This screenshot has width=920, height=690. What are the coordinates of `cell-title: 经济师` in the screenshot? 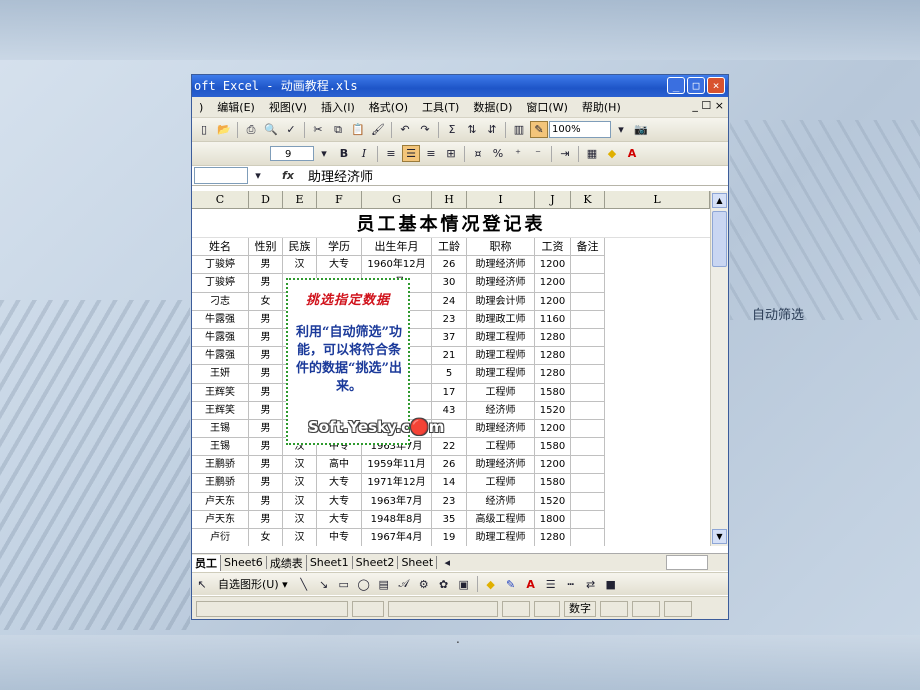 It's located at (501, 501).